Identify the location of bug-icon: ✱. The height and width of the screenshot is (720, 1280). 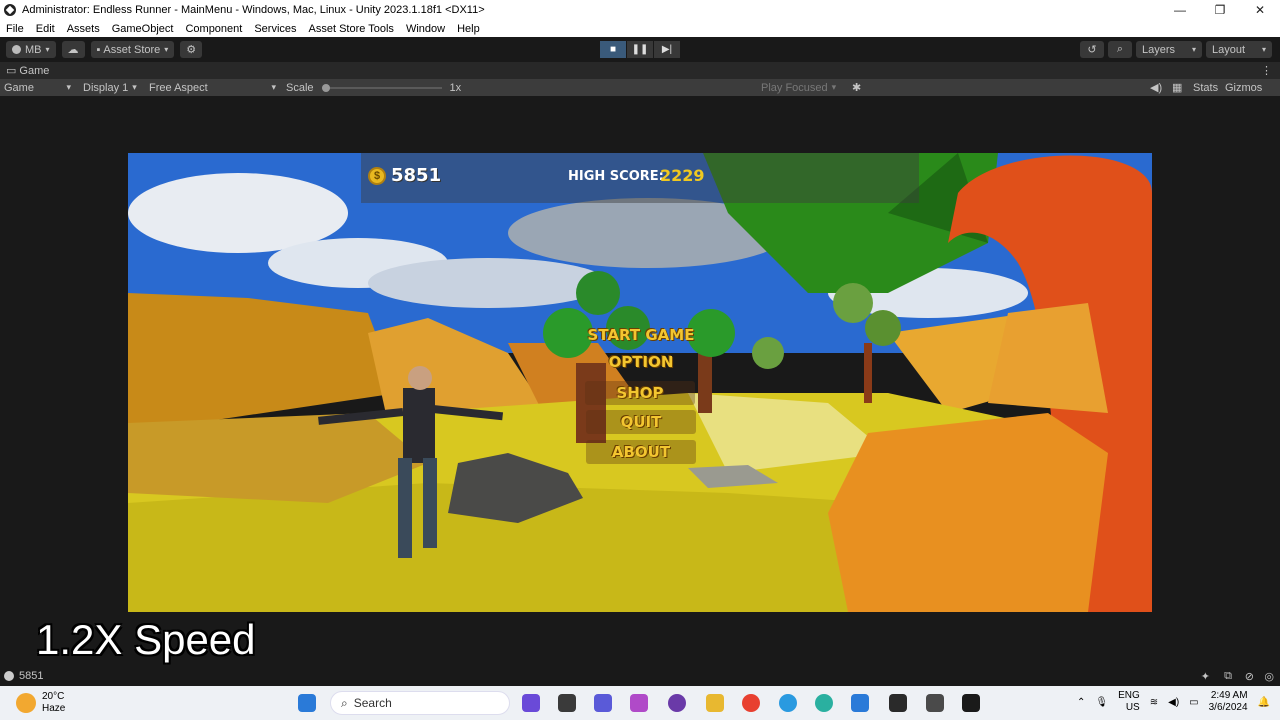
(856, 87).